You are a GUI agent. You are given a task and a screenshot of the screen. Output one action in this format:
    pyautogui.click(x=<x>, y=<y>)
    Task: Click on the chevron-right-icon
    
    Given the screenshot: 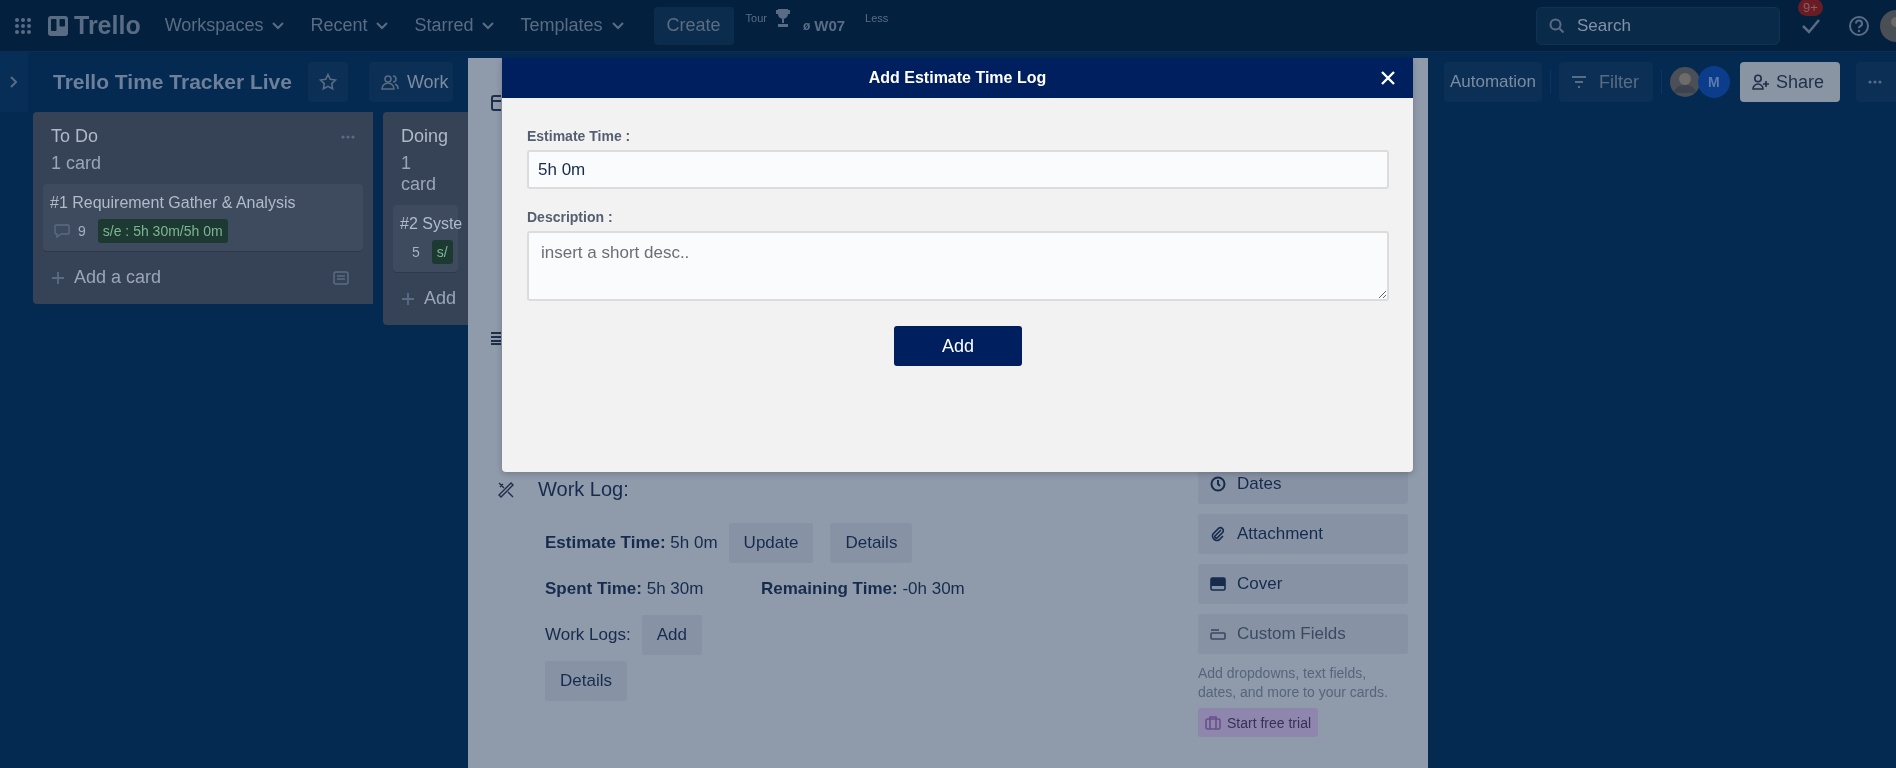 What is the action you would take?
    pyautogui.click(x=14, y=82)
    